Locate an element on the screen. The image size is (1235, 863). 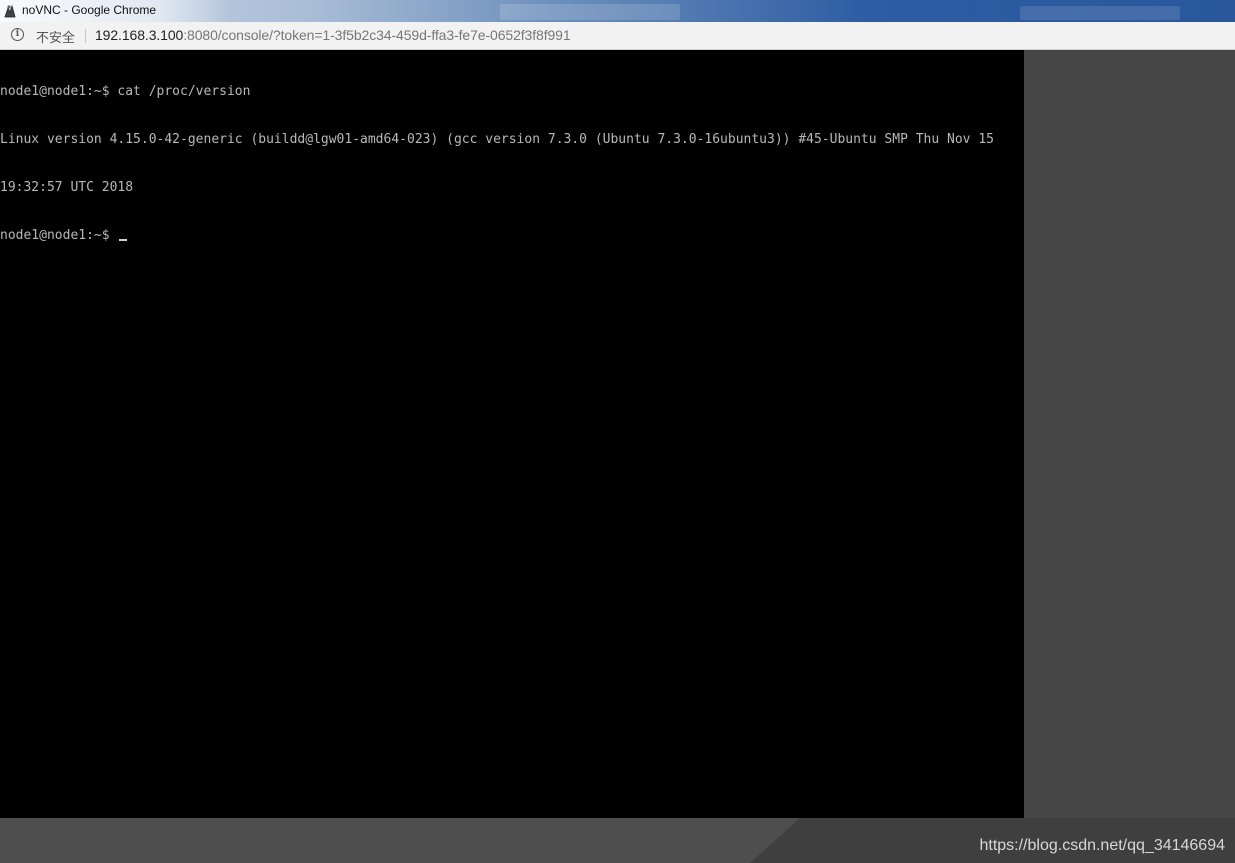
terminal-cursor is located at coordinates (123, 240).